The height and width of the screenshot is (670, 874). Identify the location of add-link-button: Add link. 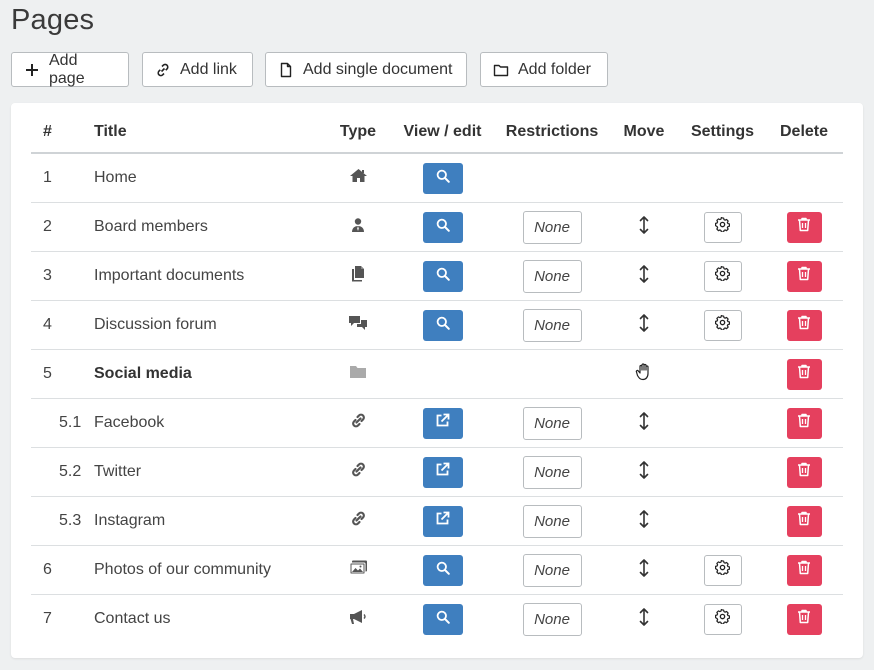
(197, 69).